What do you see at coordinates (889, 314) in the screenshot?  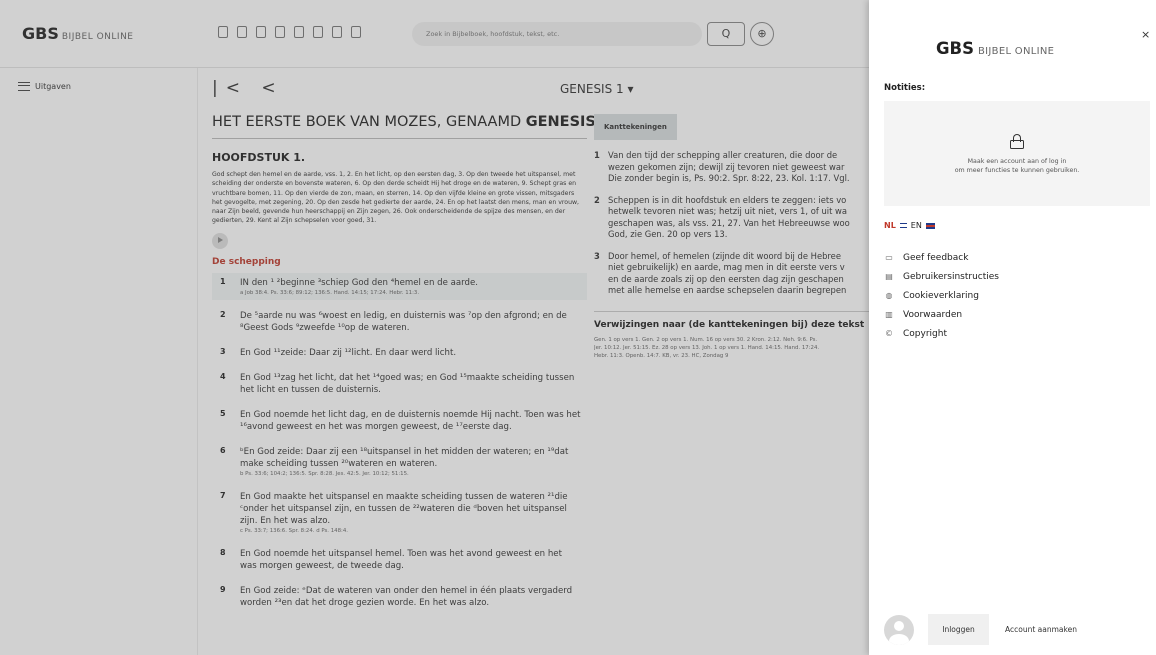 I see `book-icon: ▥` at bounding box center [889, 314].